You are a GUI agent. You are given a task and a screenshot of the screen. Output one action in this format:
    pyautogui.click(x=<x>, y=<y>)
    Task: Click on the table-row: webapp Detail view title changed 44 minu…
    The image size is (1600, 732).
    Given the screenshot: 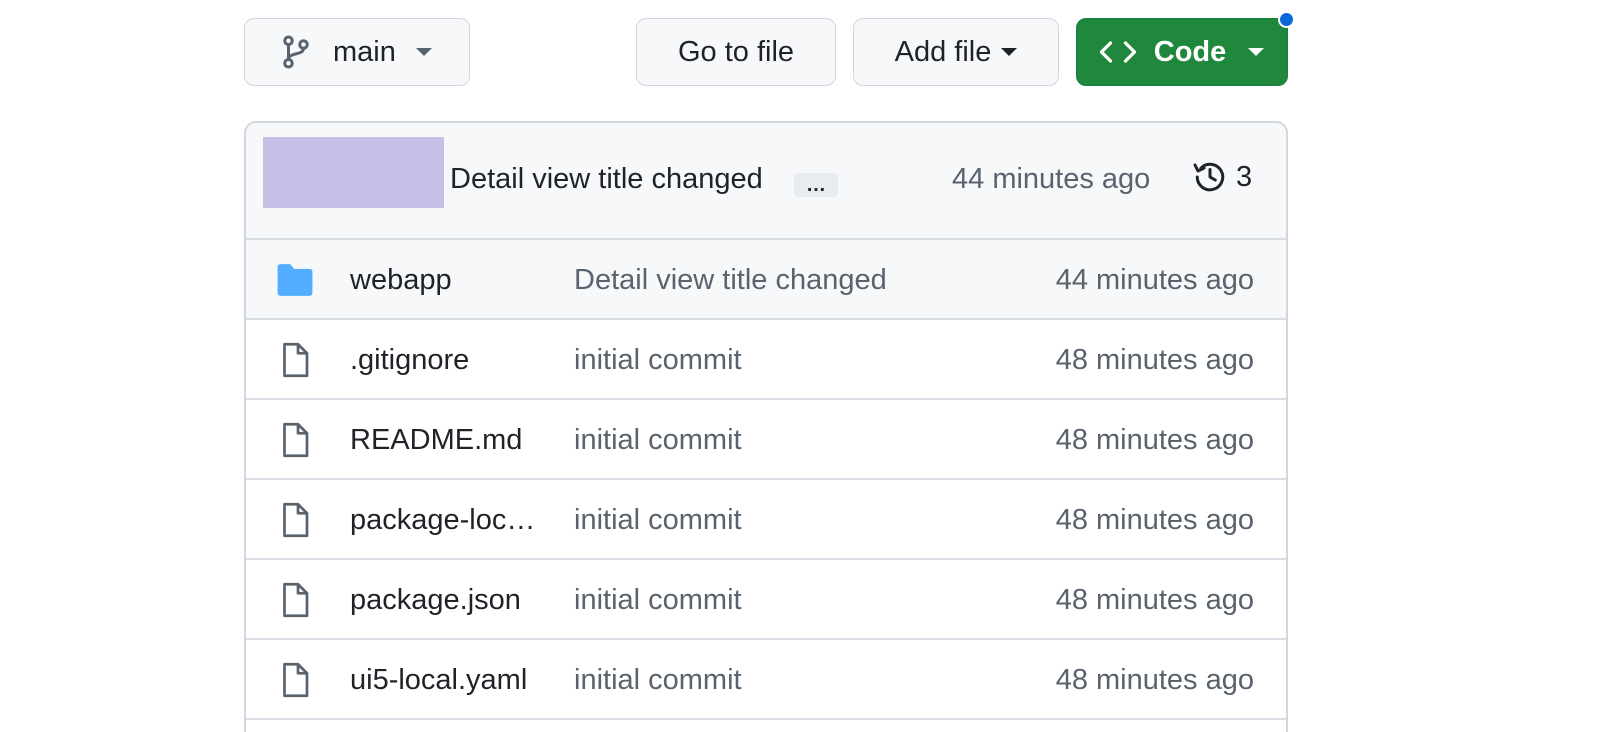 What is the action you would take?
    pyautogui.click(x=766, y=280)
    